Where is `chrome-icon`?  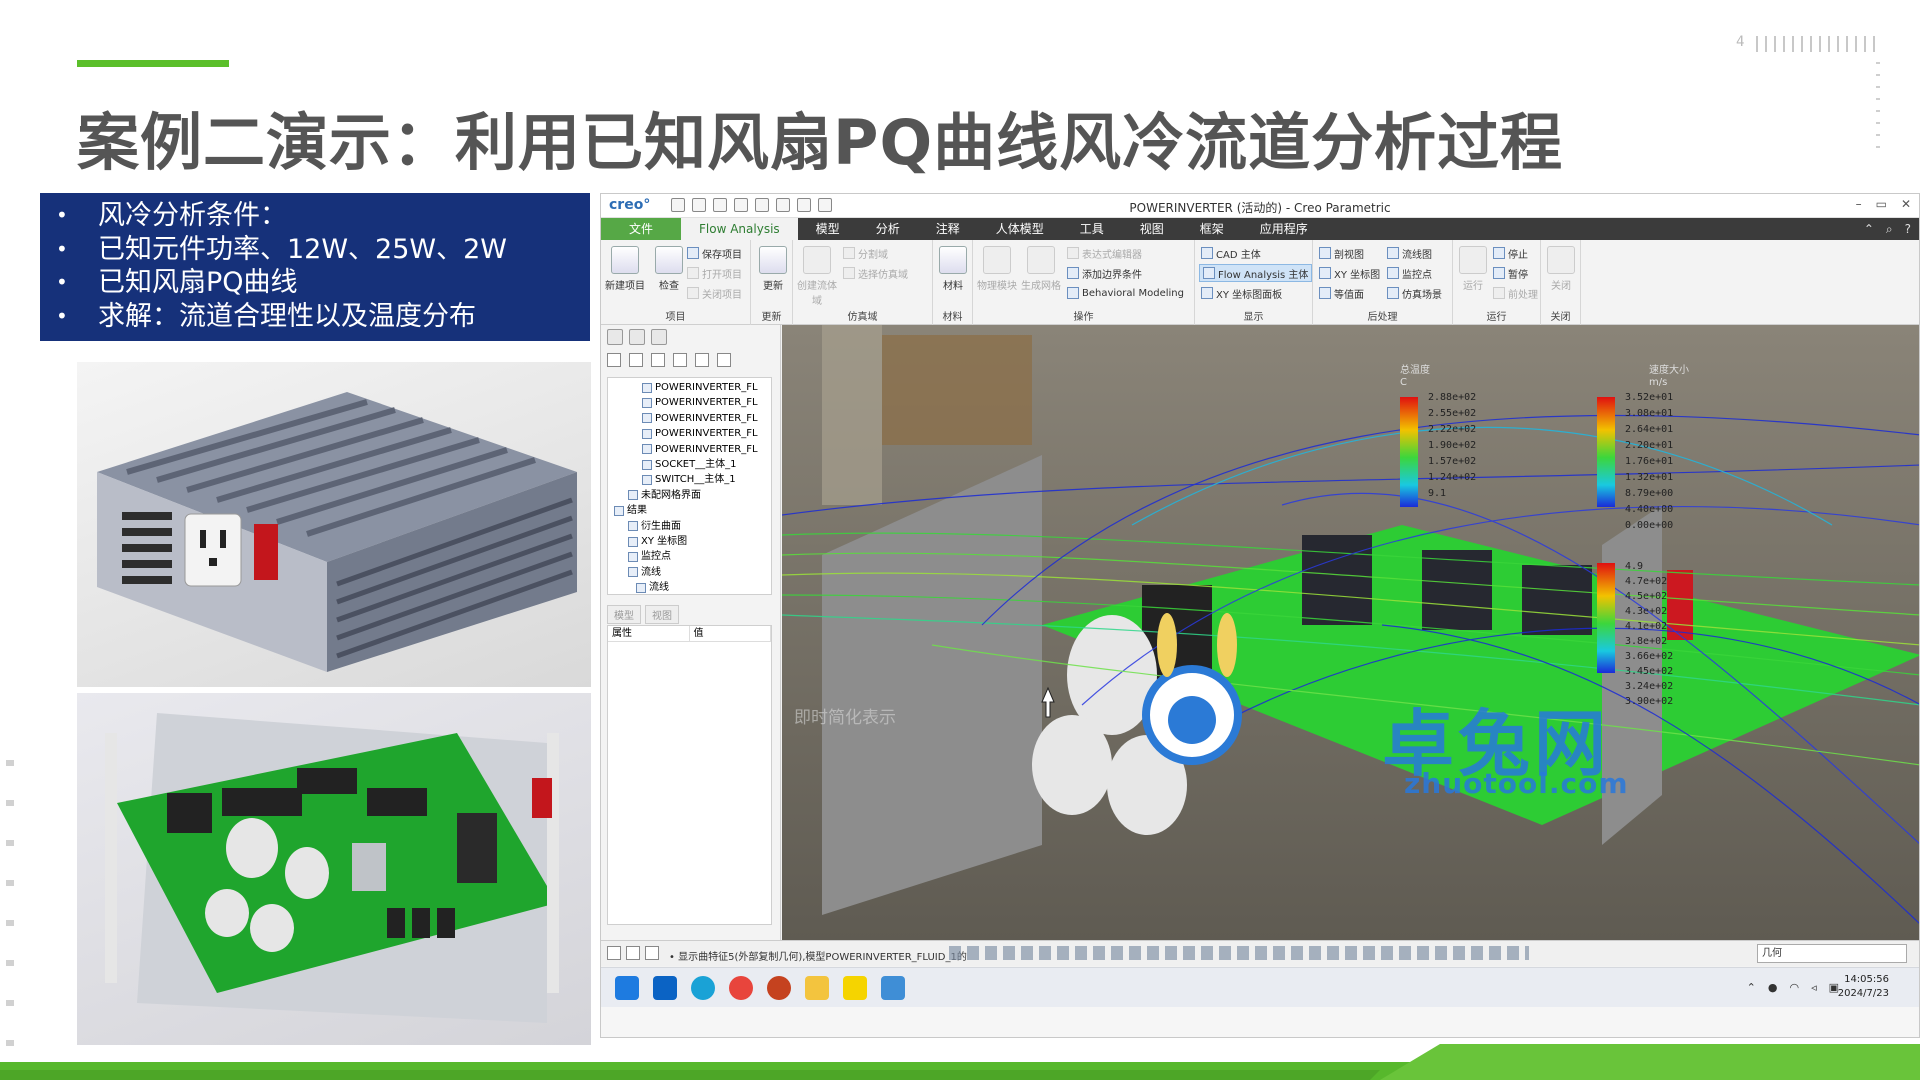 chrome-icon is located at coordinates (741, 988).